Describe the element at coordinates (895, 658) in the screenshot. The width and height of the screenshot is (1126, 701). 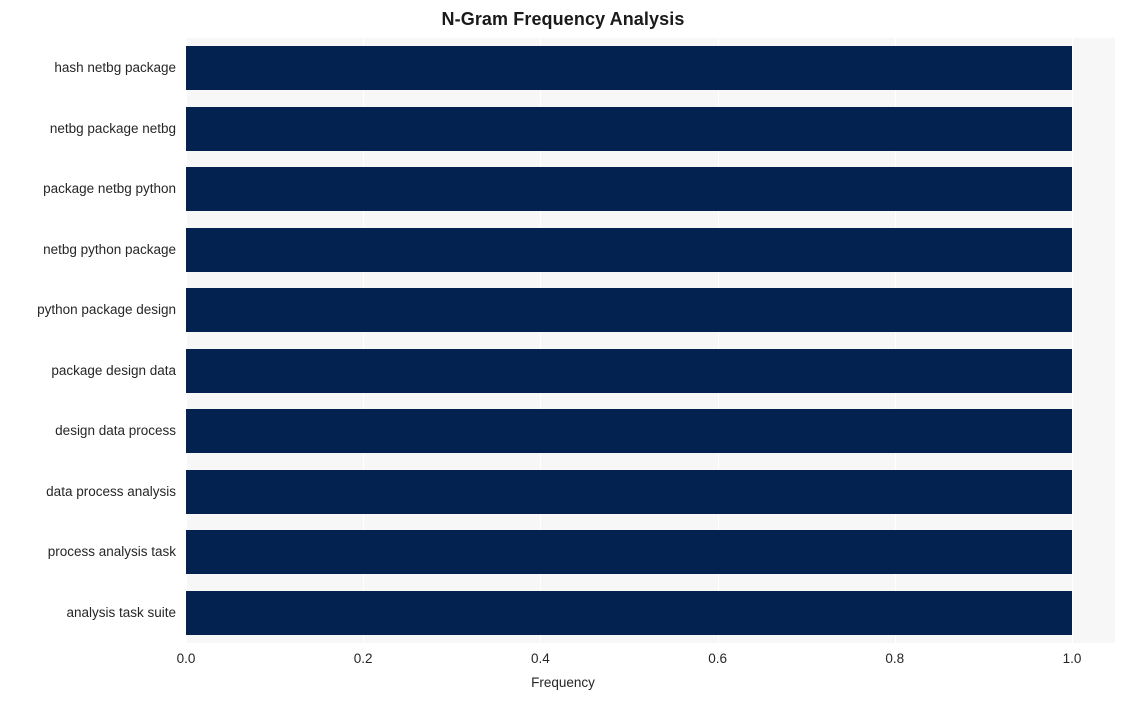
I see `x-tick-label: 0.8` at that location.